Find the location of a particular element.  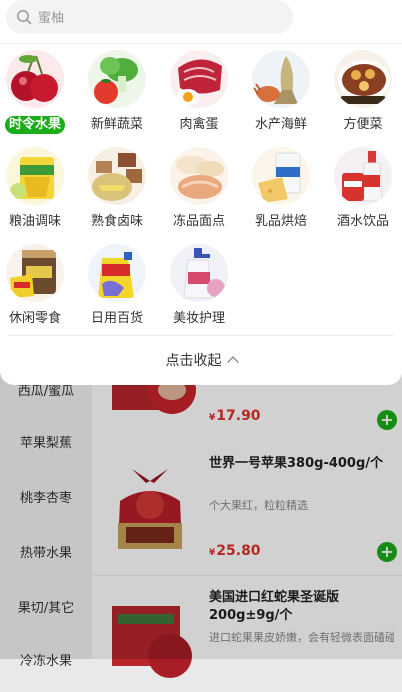

category-label: 肉禽蛋 is located at coordinates (199, 124).